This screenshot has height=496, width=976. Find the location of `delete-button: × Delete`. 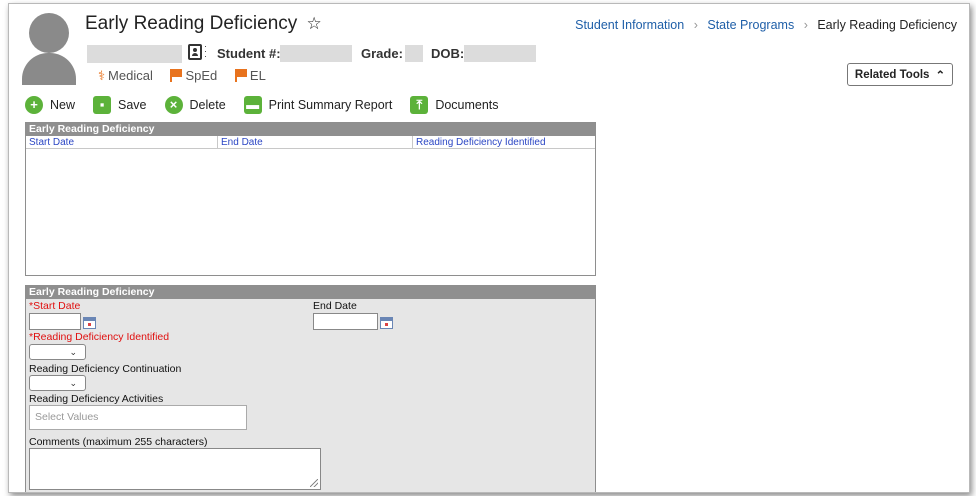

delete-button: × Delete is located at coordinates (195, 105).